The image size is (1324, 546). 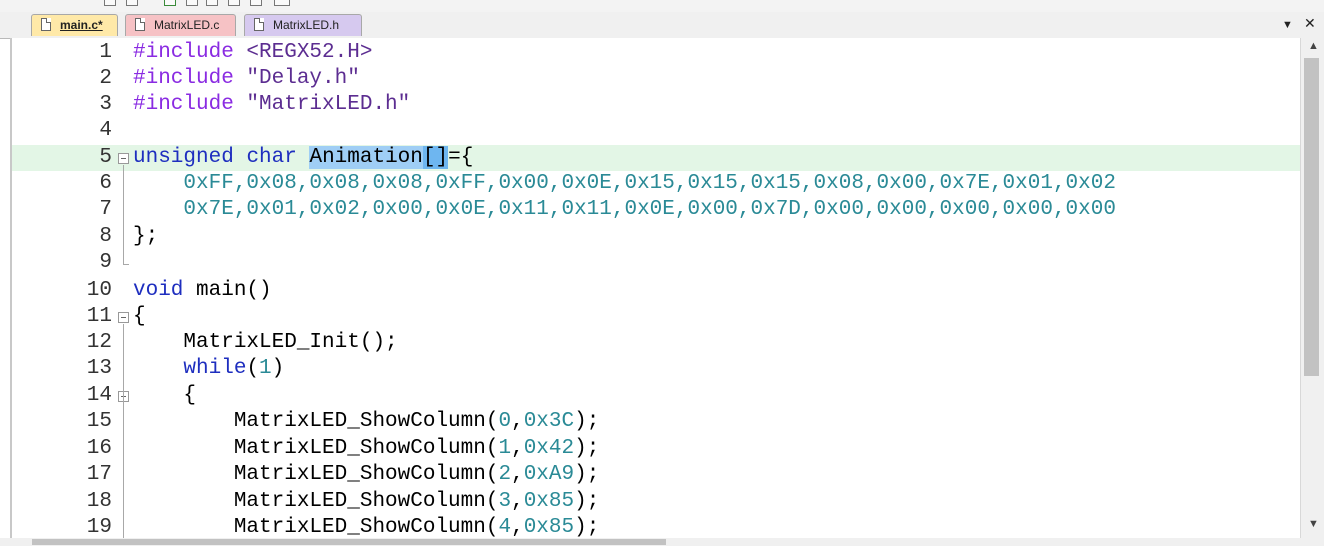 I want to click on code-text: MatrixLED_ShowColumn(1,0x42);, so click(x=366, y=448).